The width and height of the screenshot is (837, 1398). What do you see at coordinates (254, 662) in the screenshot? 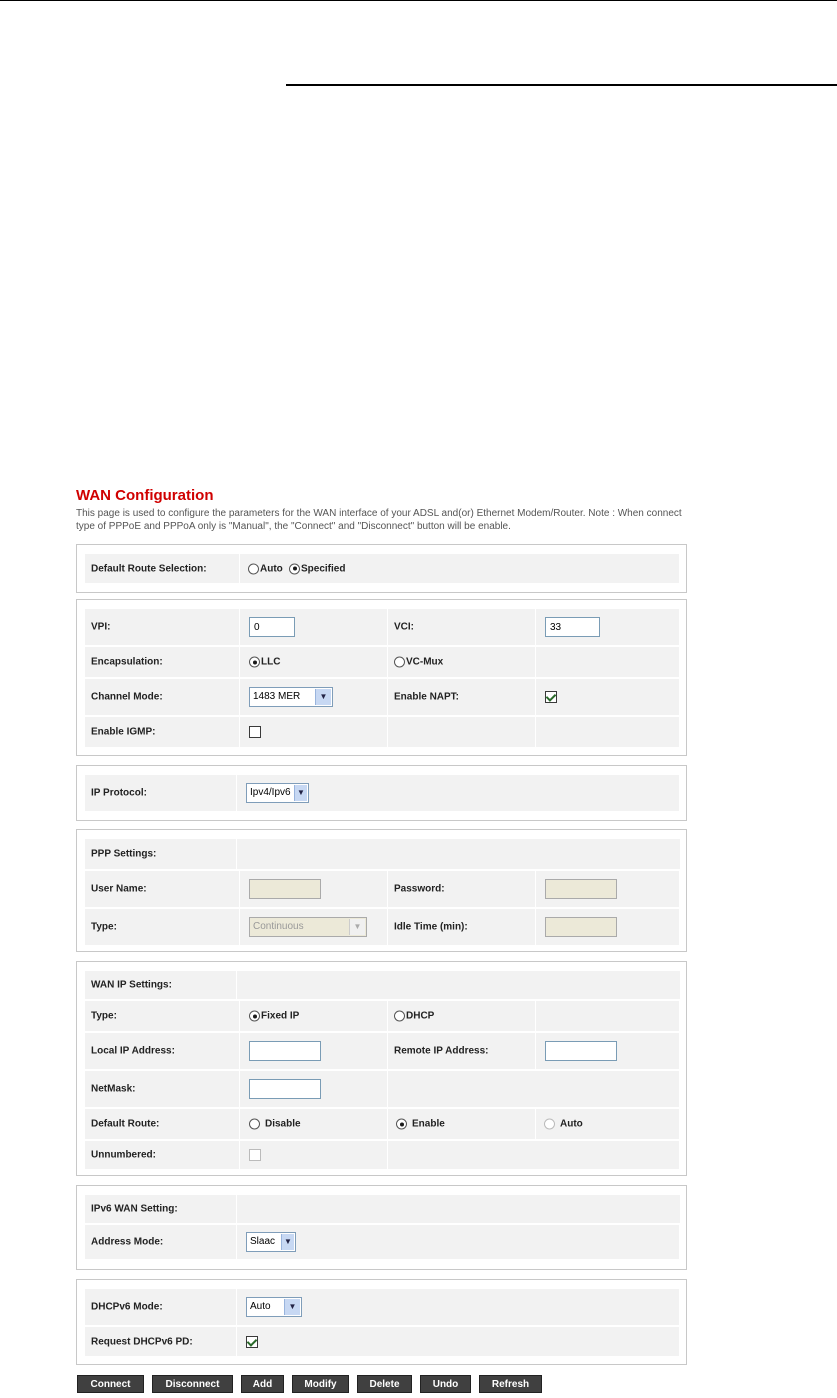
I see `encap-llc-radio` at bounding box center [254, 662].